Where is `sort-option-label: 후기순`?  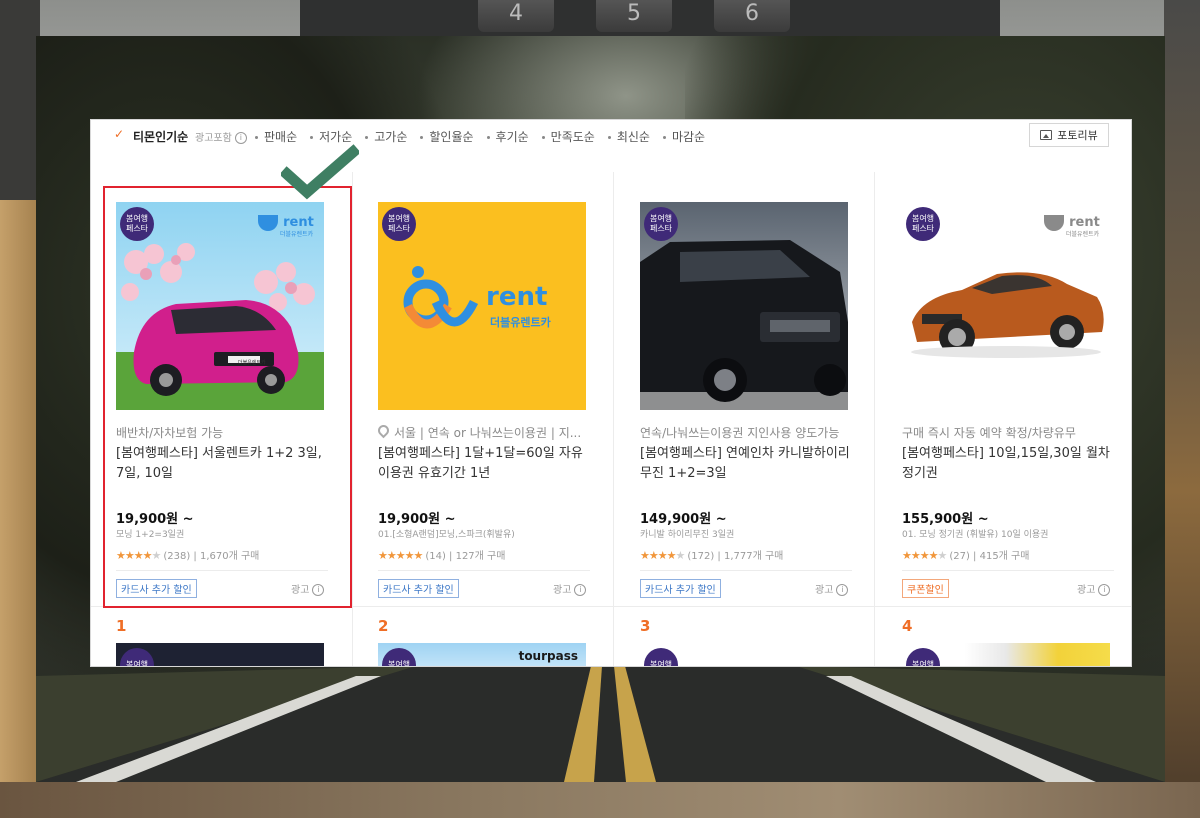
sort-option-label: 후기순 is located at coordinates (512, 137).